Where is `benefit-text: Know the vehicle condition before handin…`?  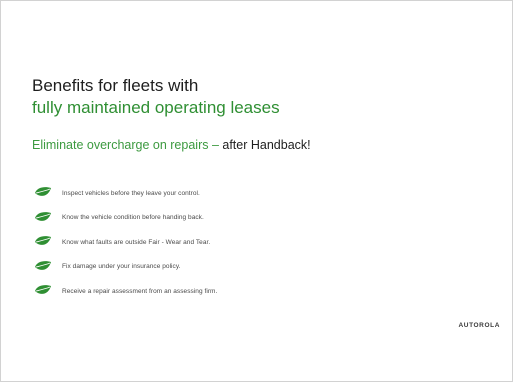 benefit-text: Know the vehicle condition before handin… is located at coordinates (133, 218).